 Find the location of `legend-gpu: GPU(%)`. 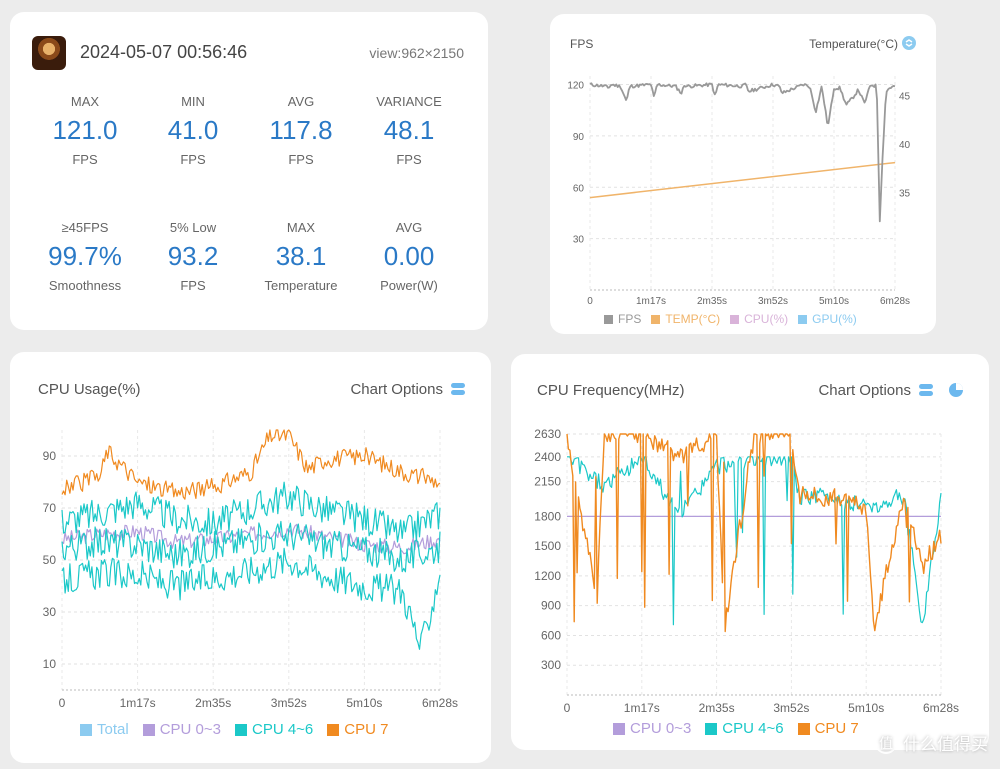

legend-gpu: GPU(%) is located at coordinates (827, 319).